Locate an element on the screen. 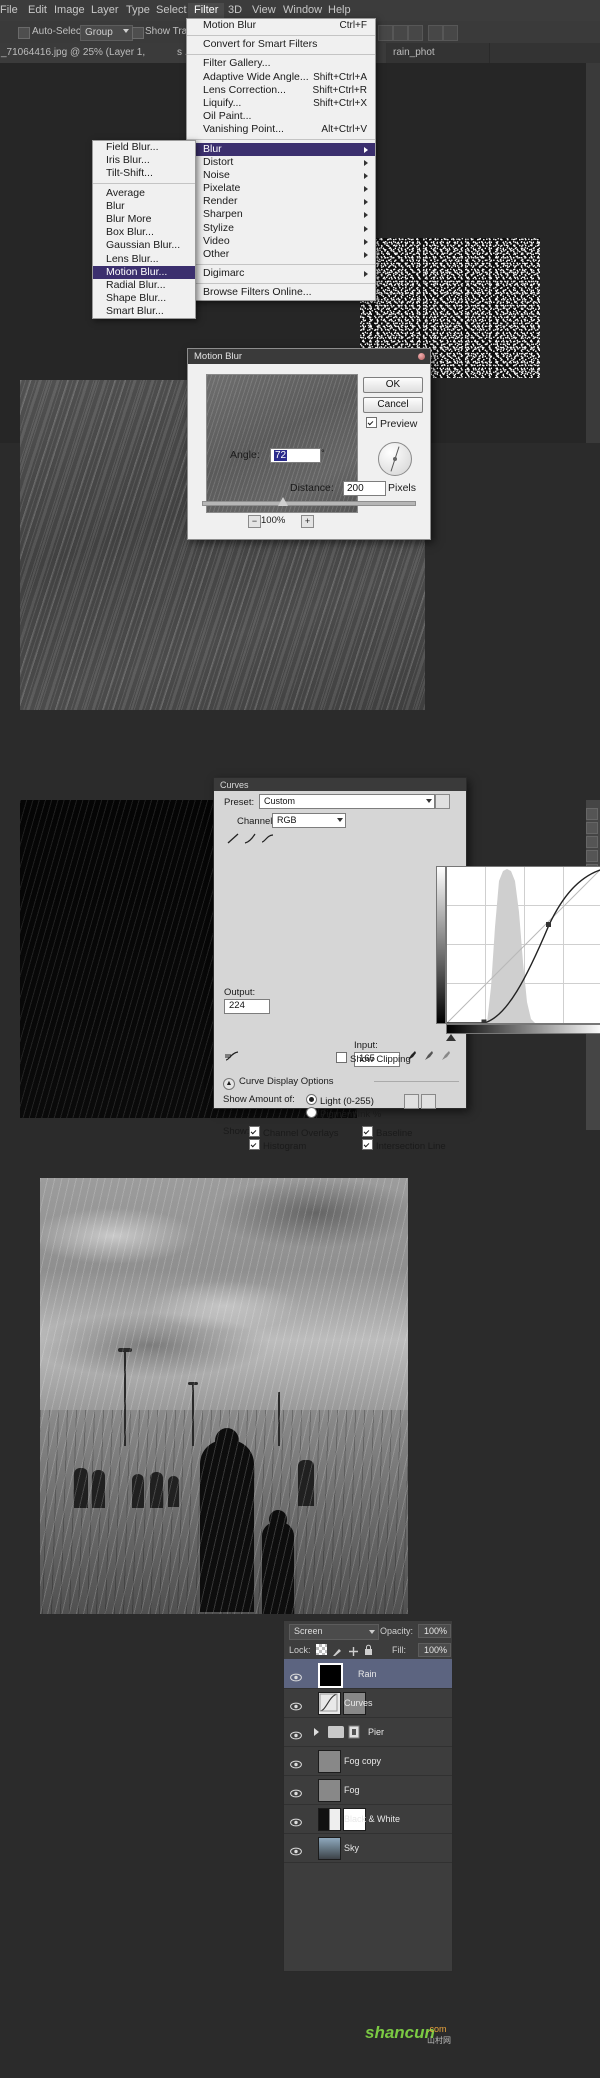 The image size is (600, 2078). blur-item-blur: Blur is located at coordinates (144, 206).